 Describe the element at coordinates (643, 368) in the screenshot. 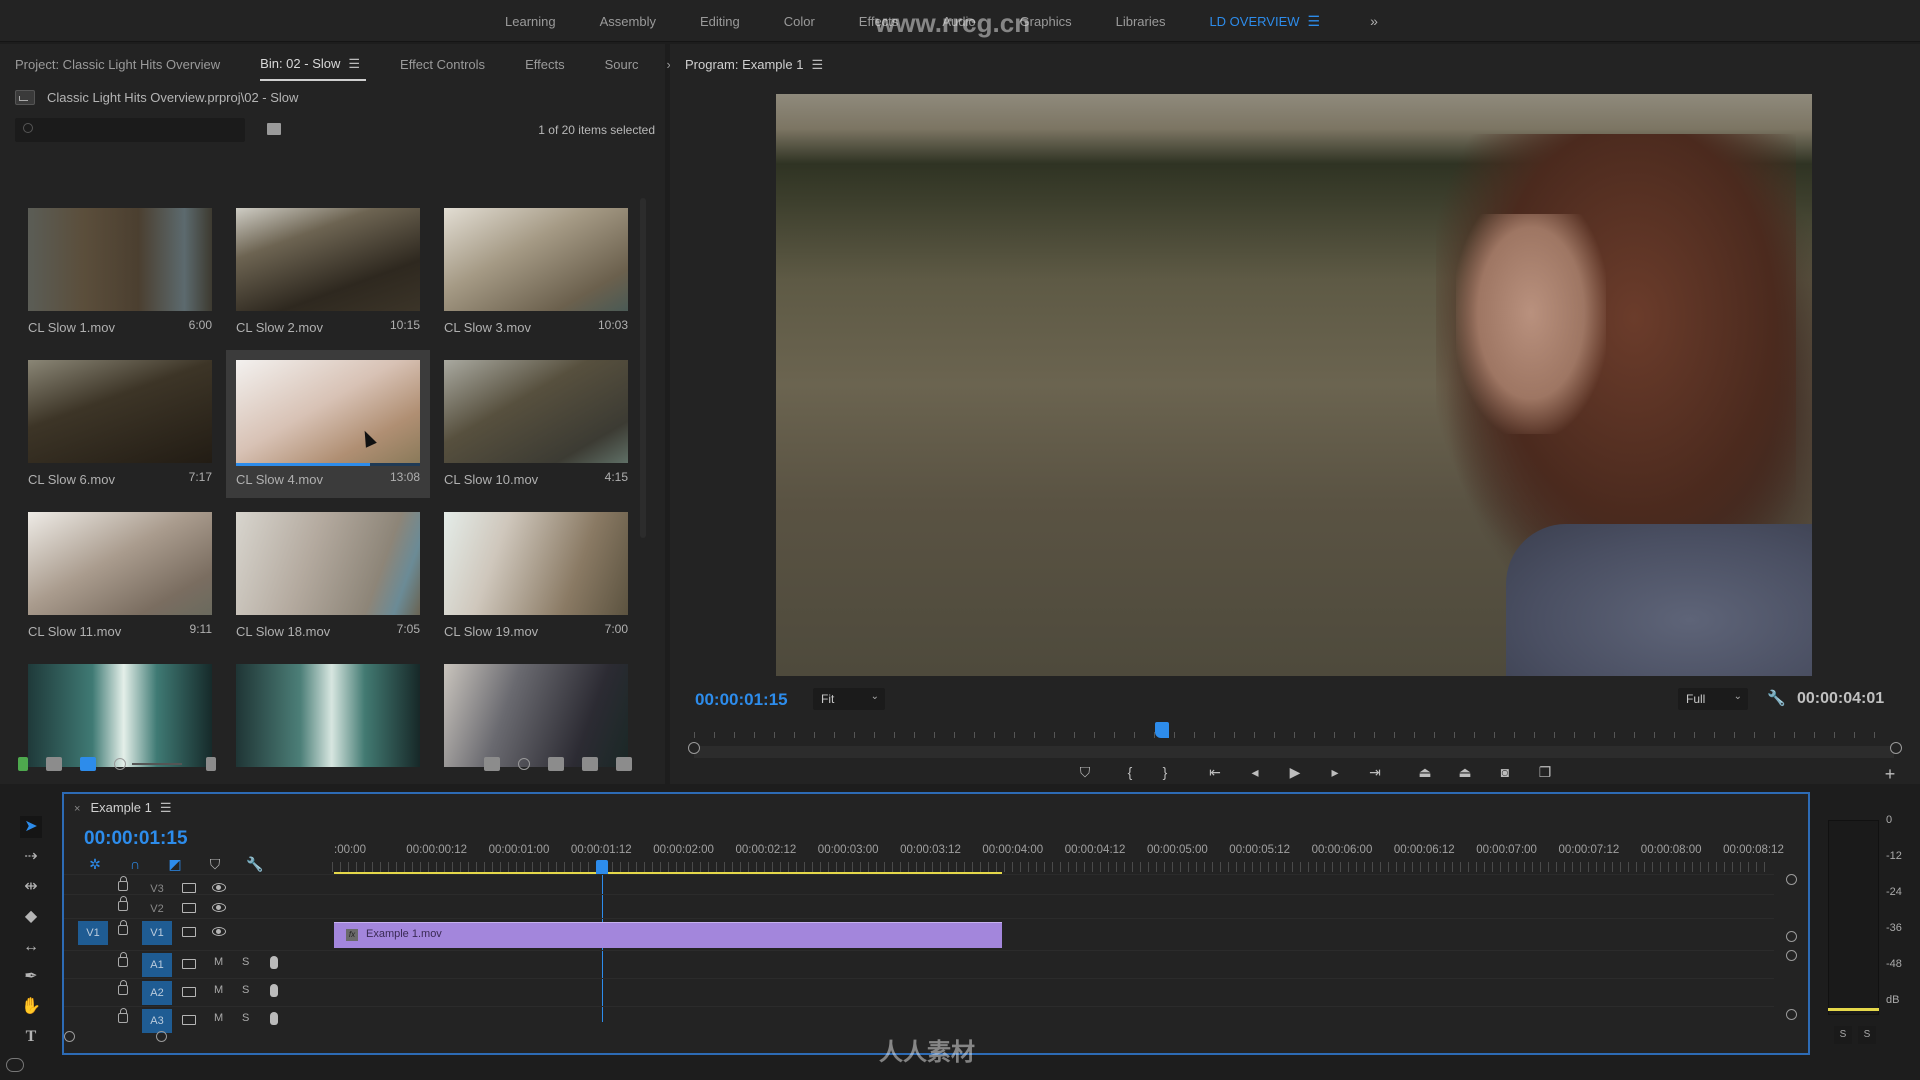

I see `bin-scrollbar` at that location.